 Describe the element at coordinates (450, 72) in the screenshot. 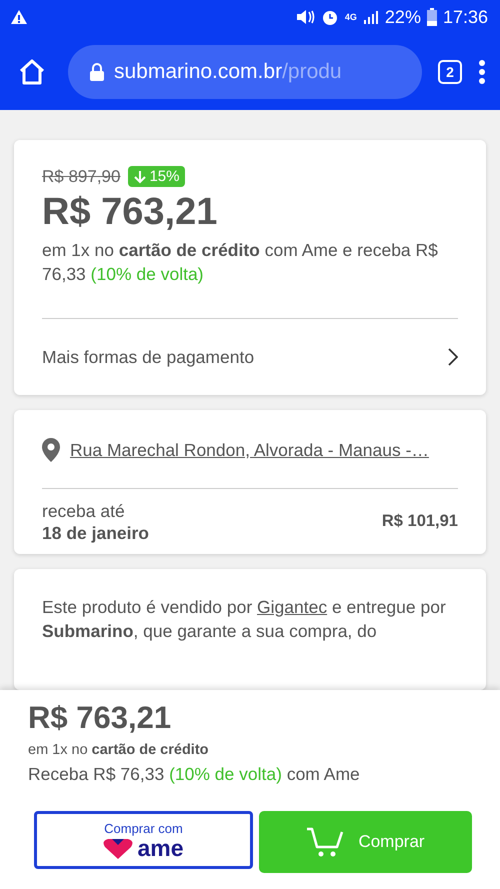

I see `tab-count: 2` at that location.